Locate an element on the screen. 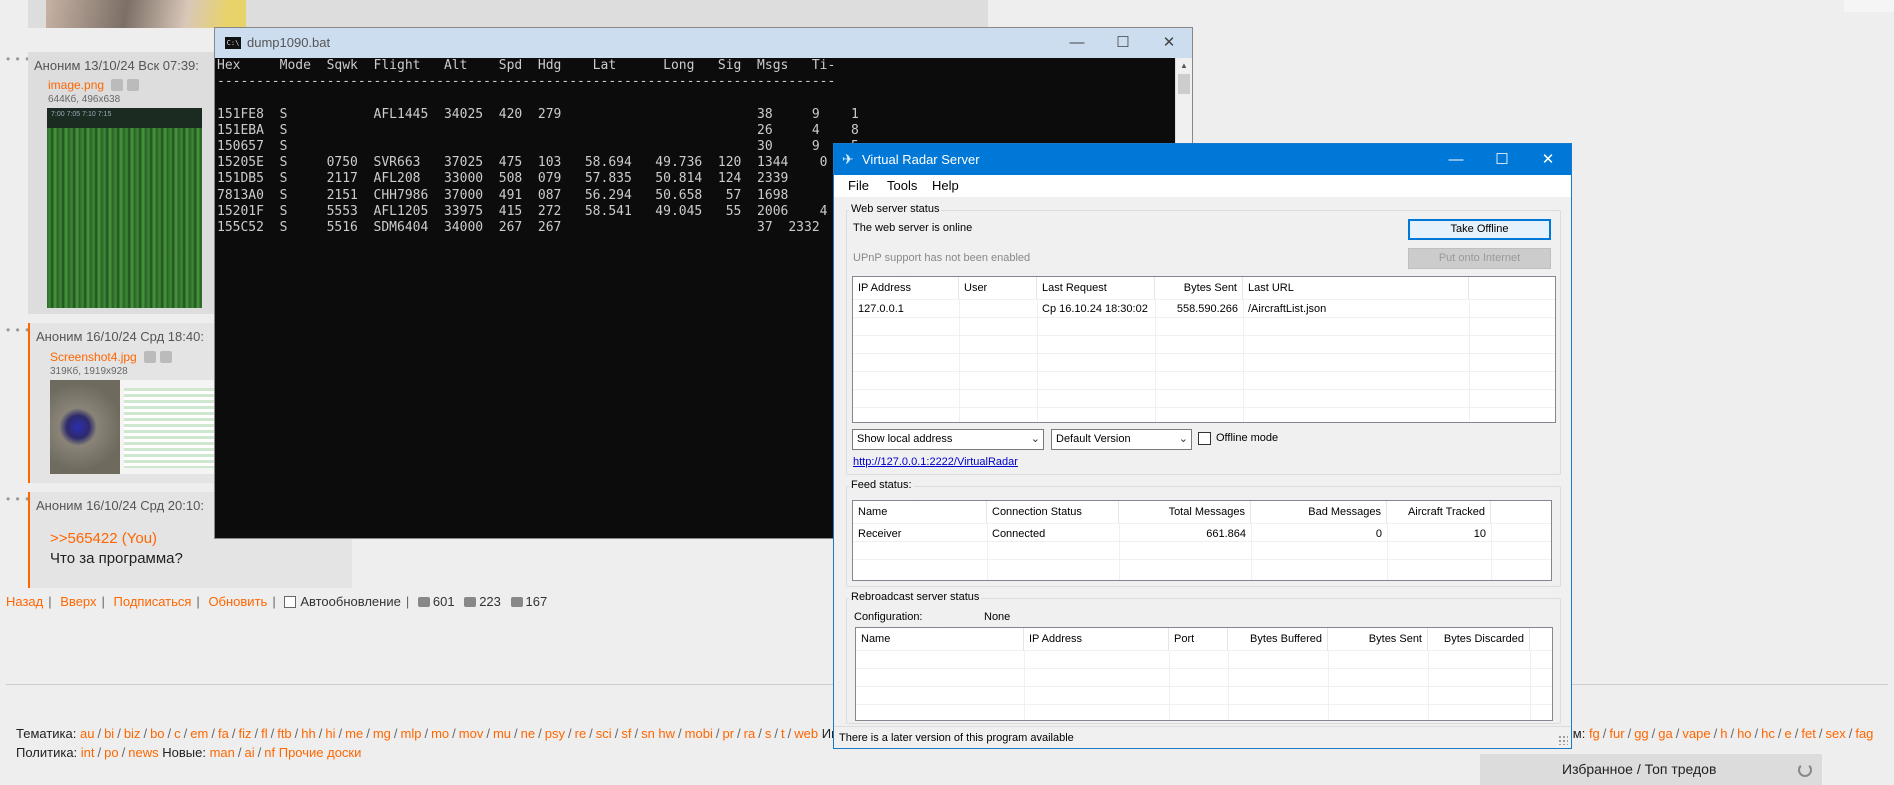 This screenshot has width=1894, height=785. board-link: biz is located at coordinates (132, 733).